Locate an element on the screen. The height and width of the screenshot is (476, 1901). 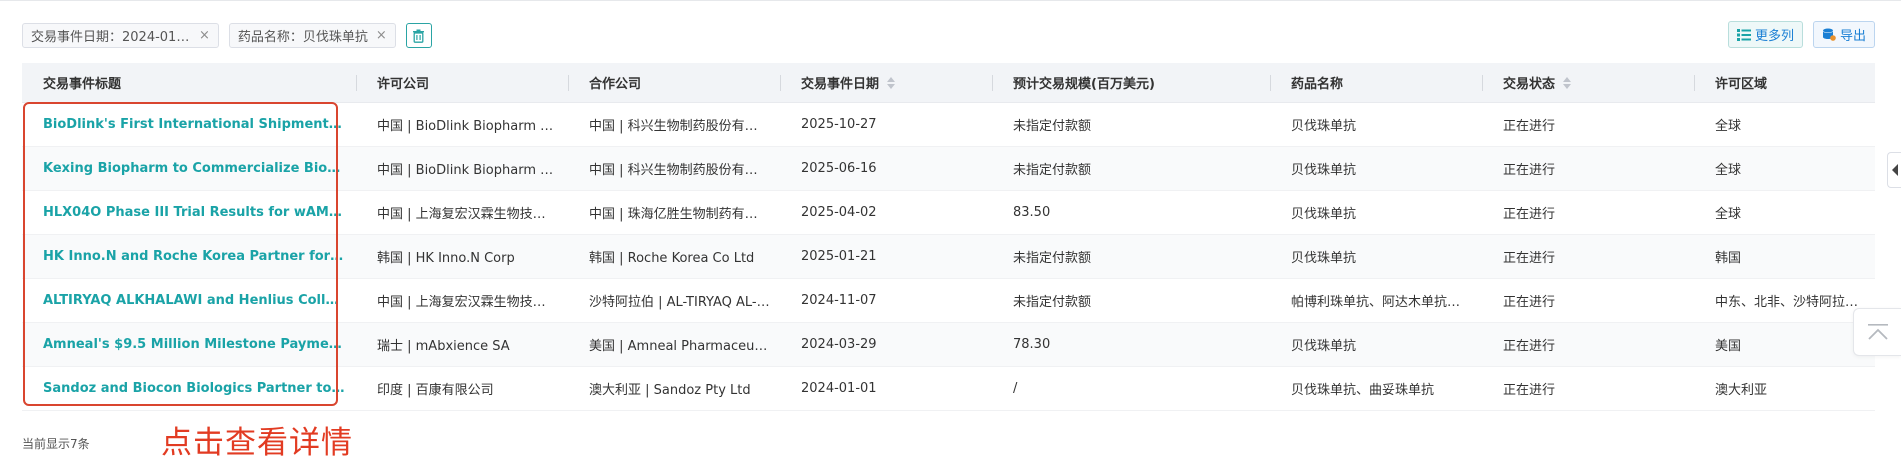
partner-cell: 沙特阿拉伯 | AL-TIRYAQ AL-KHALAWI is located at coordinates (684, 302).